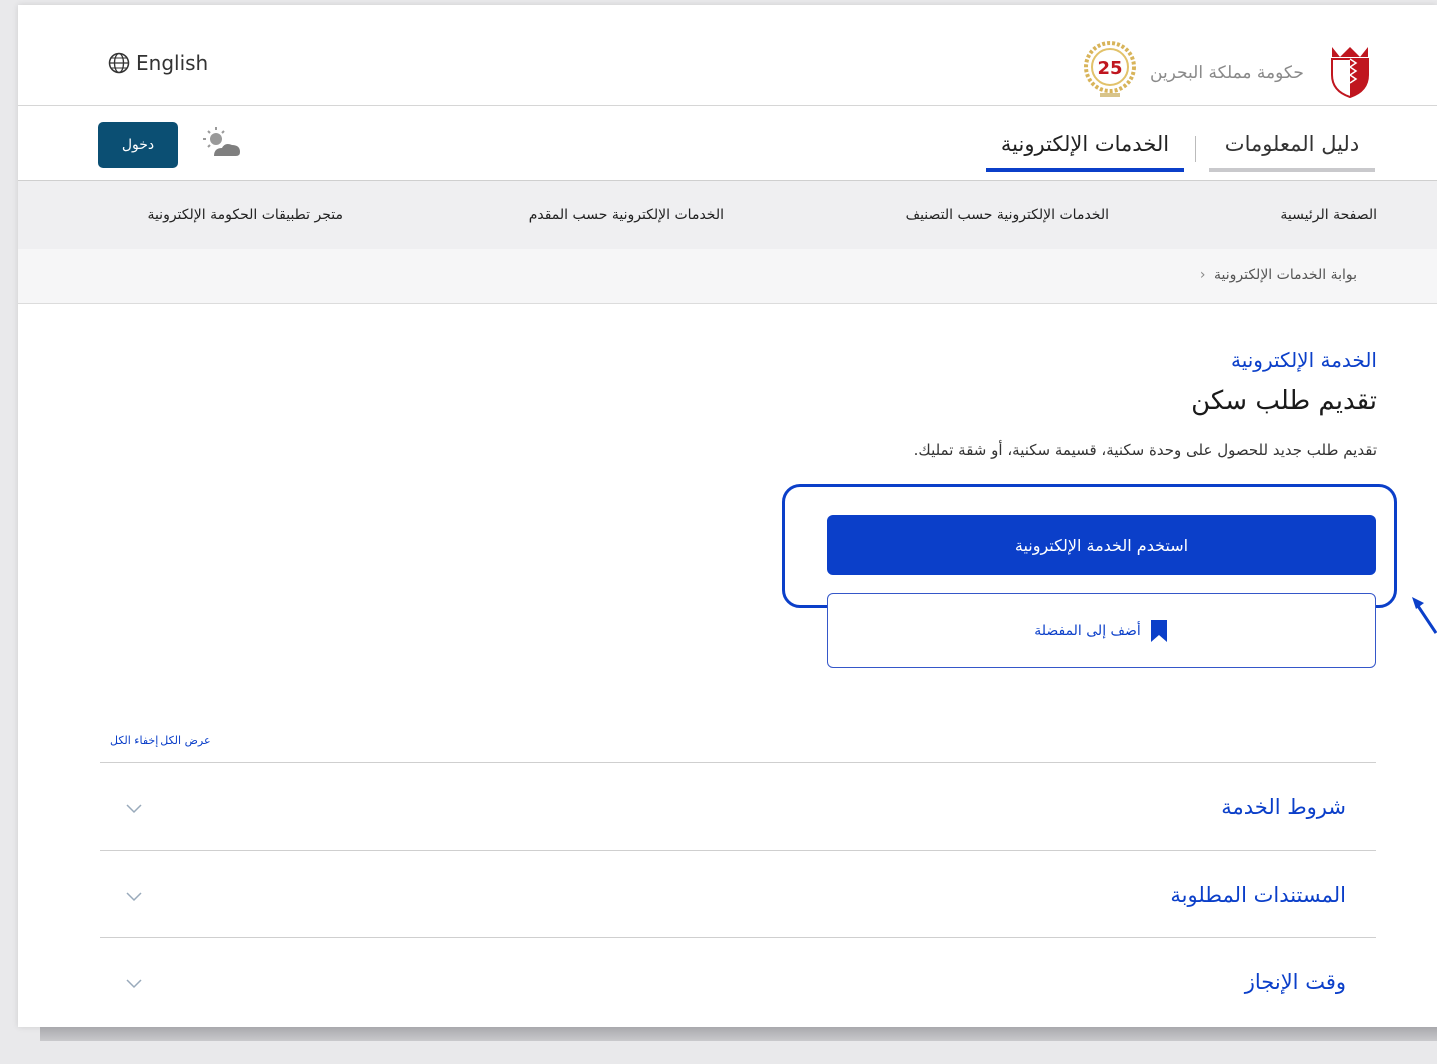  Describe the element at coordinates (1283, 807) in the screenshot. I see `accordion-title: شروط الخدمة` at that location.